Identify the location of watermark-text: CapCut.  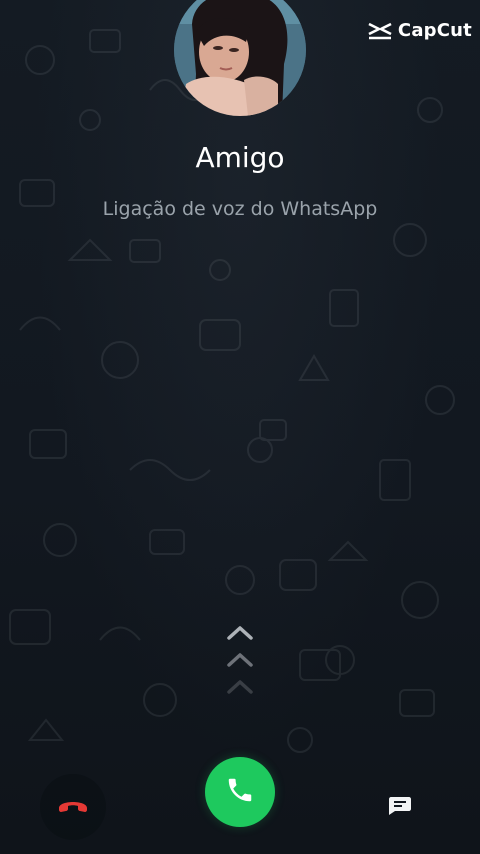
(434, 30).